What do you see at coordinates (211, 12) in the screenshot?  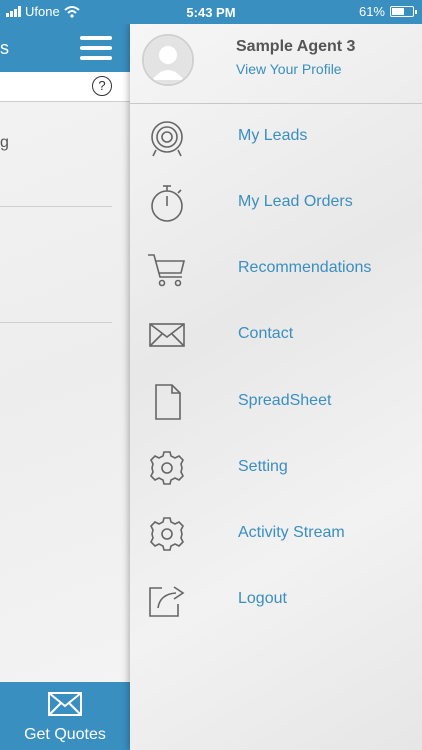 I see `status-bar: Ufone 5:43 PM 61%` at bounding box center [211, 12].